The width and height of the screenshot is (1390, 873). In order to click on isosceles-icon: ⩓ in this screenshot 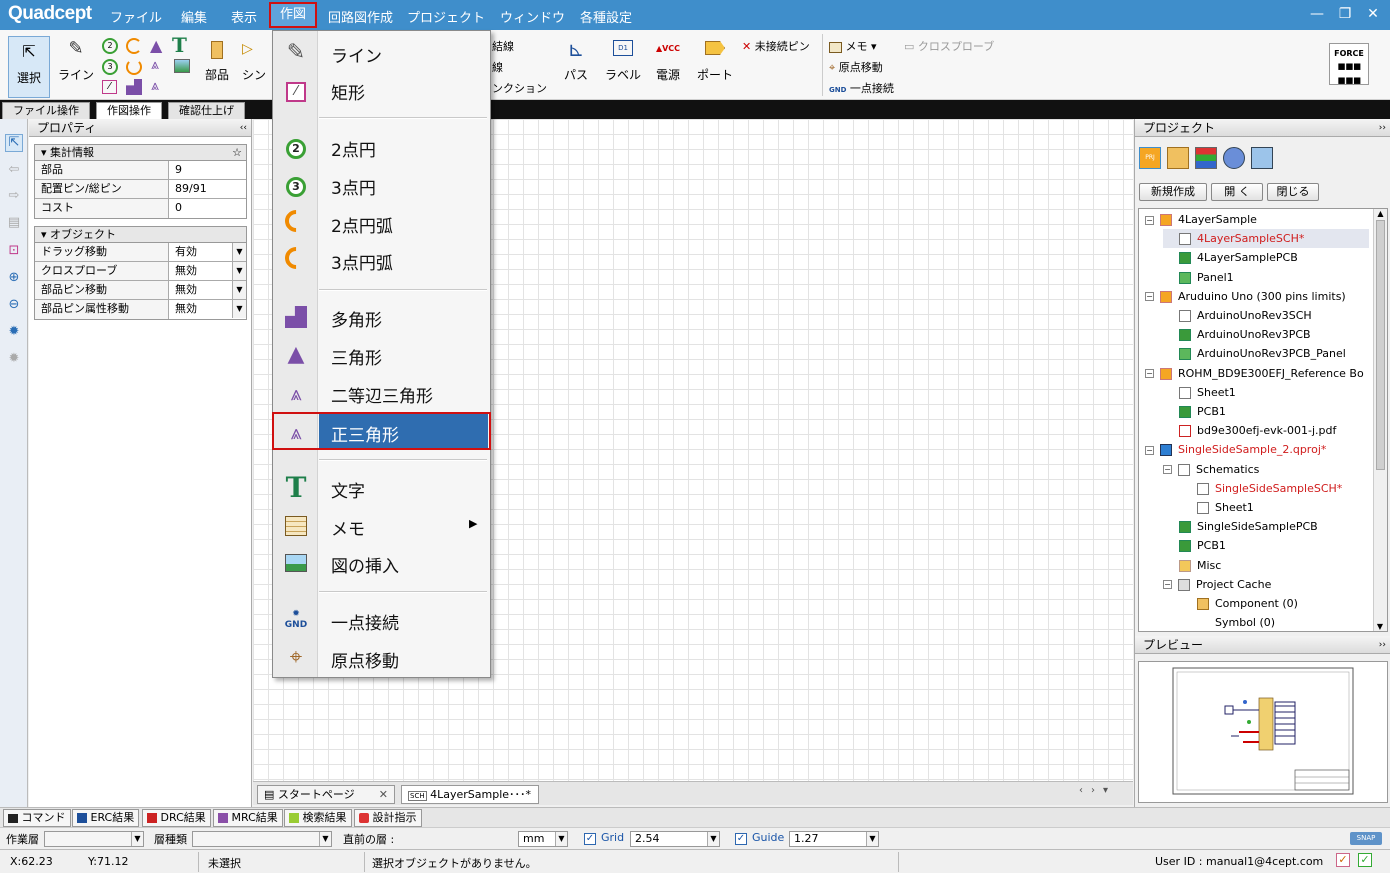, I will do `click(155, 65)`.